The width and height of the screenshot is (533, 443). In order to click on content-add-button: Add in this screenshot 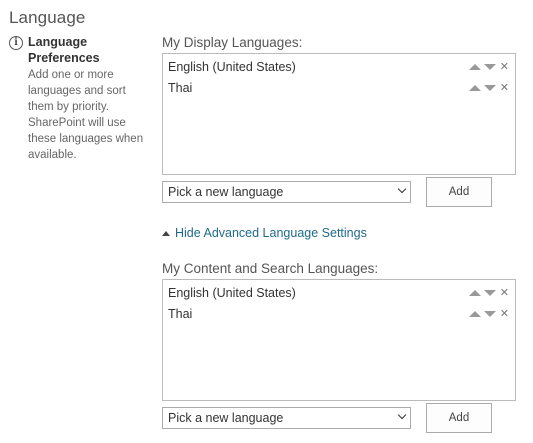, I will do `click(459, 418)`.